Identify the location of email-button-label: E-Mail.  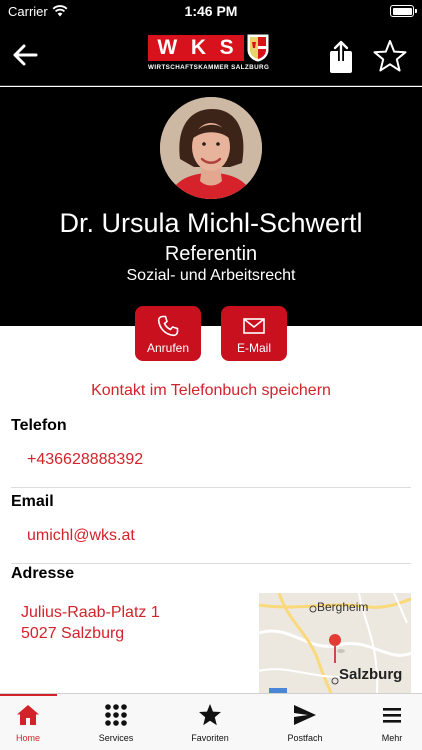
(253, 348).